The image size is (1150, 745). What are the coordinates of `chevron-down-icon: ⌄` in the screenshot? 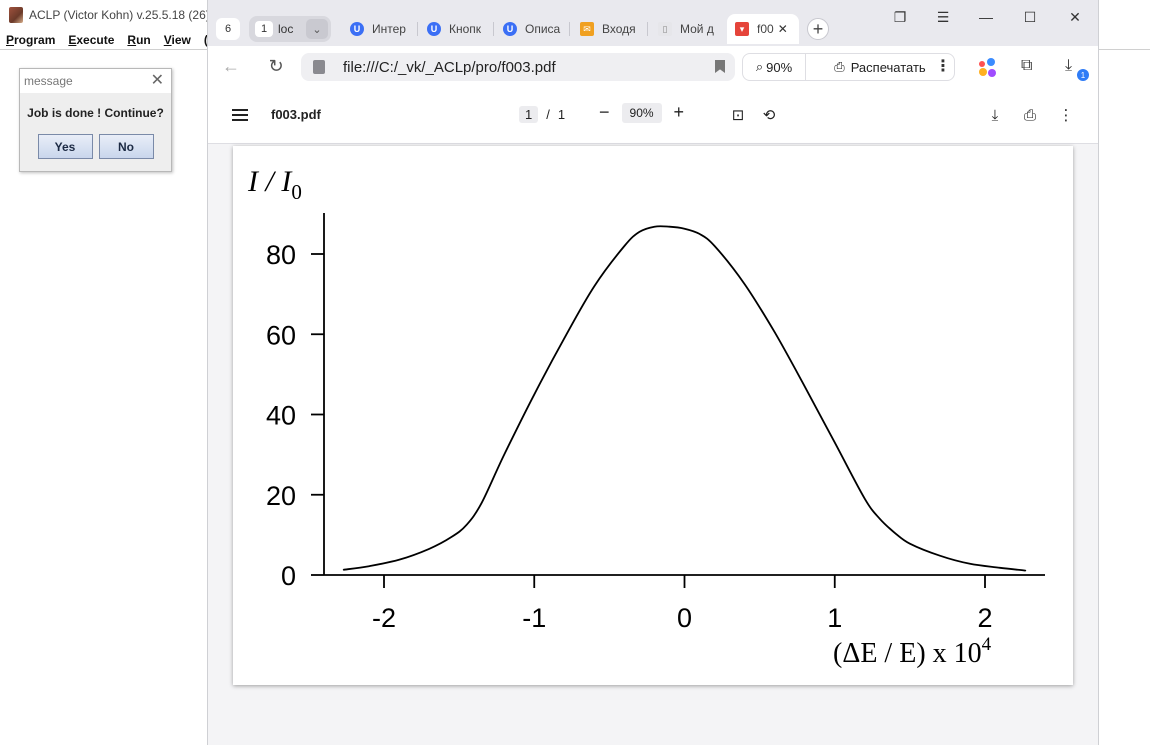 It's located at (317, 29).